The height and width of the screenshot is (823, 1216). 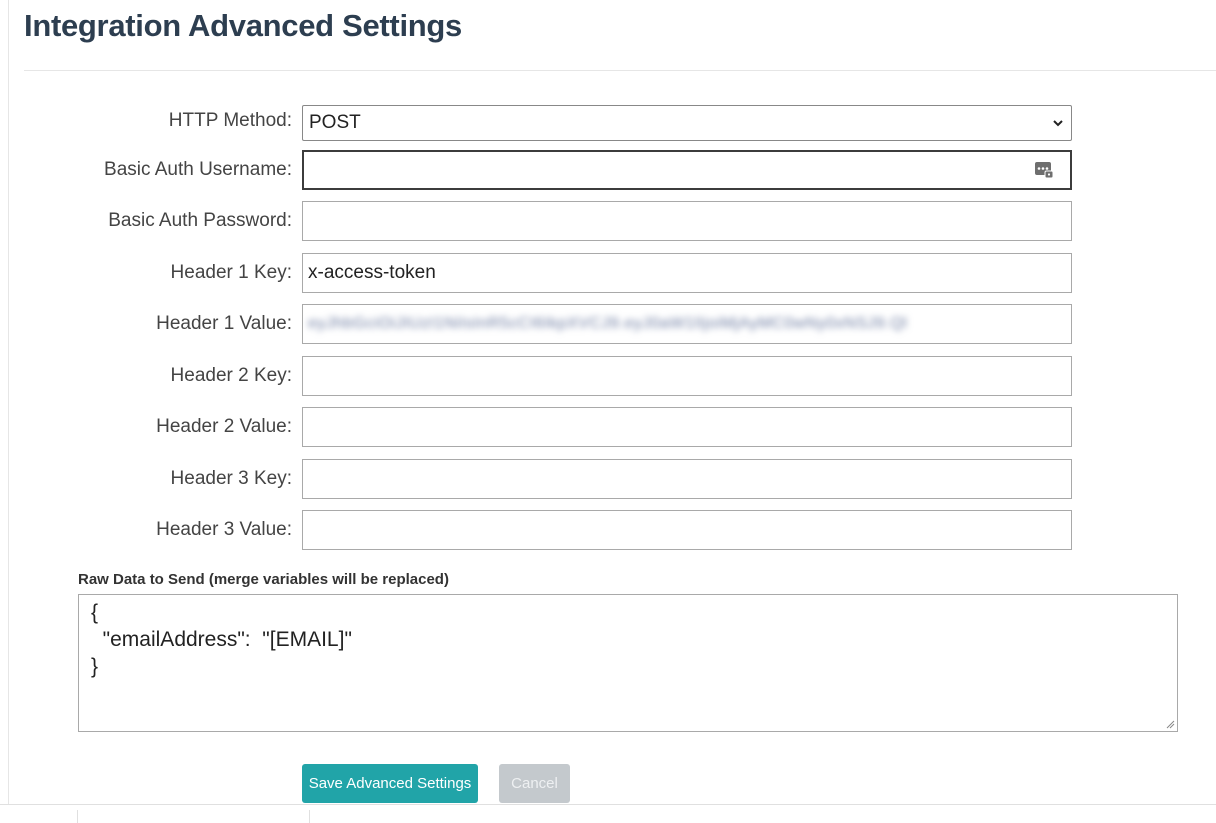 What do you see at coordinates (1058, 123) in the screenshot?
I see `chevron-down-icon` at bounding box center [1058, 123].